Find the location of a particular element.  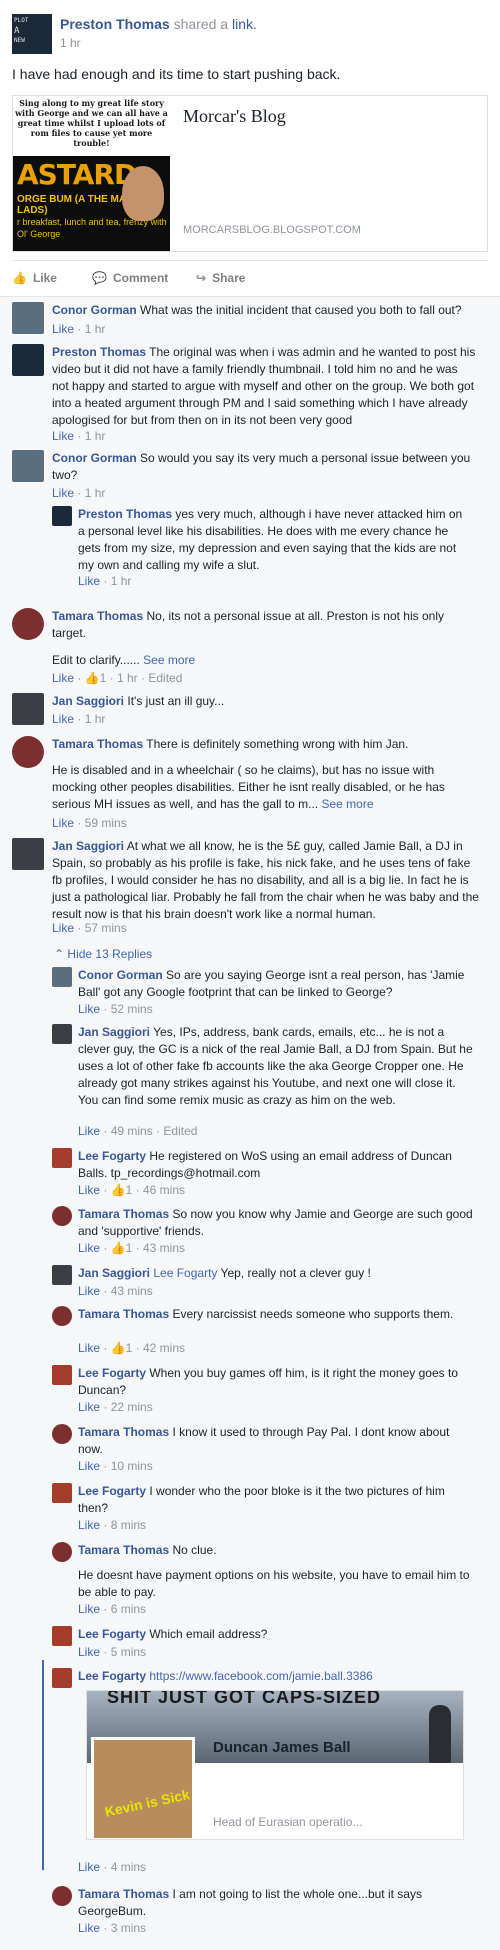

reply-time: 3 mins is located at coordinates (128, 1928).